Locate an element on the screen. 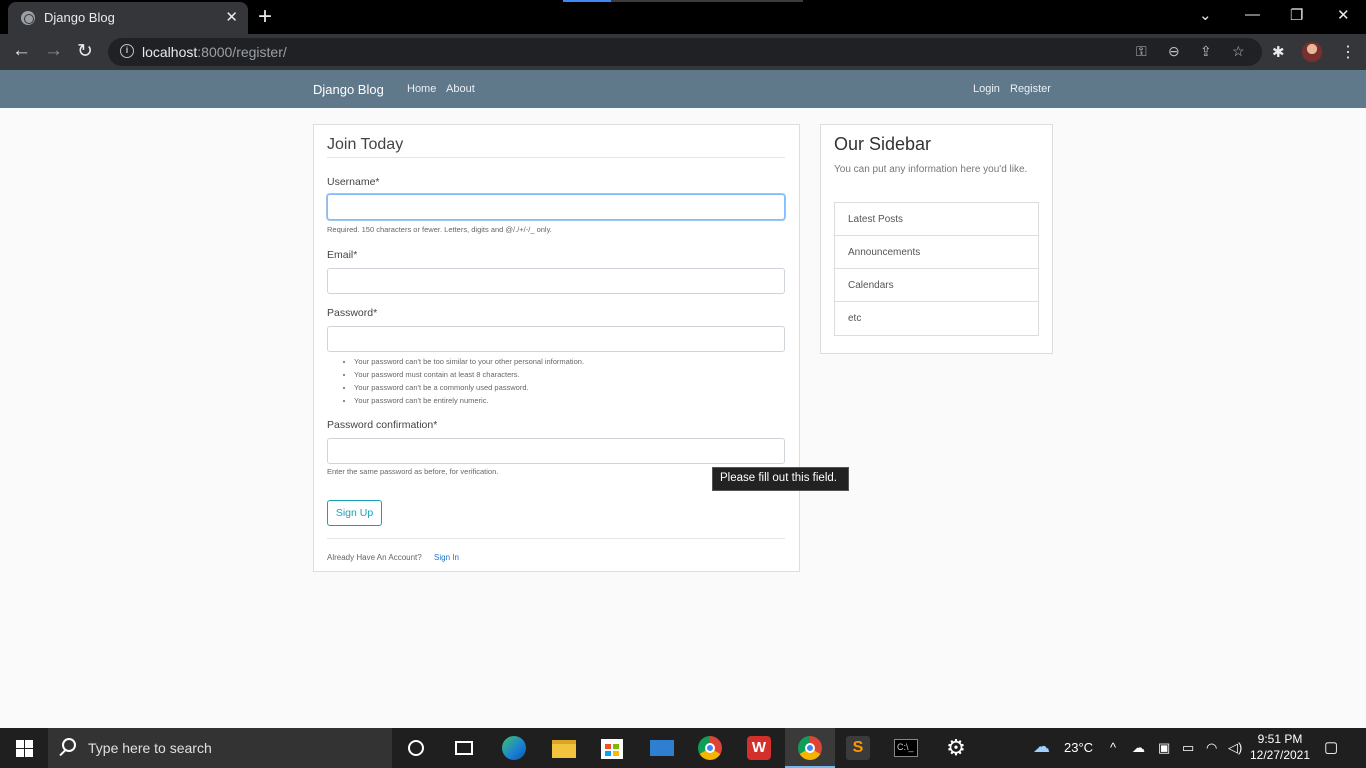 The width and height of the screenshot is (1366, 768). extensions-puzzle-icon: ✱ is located at coordinates (1278, 52).